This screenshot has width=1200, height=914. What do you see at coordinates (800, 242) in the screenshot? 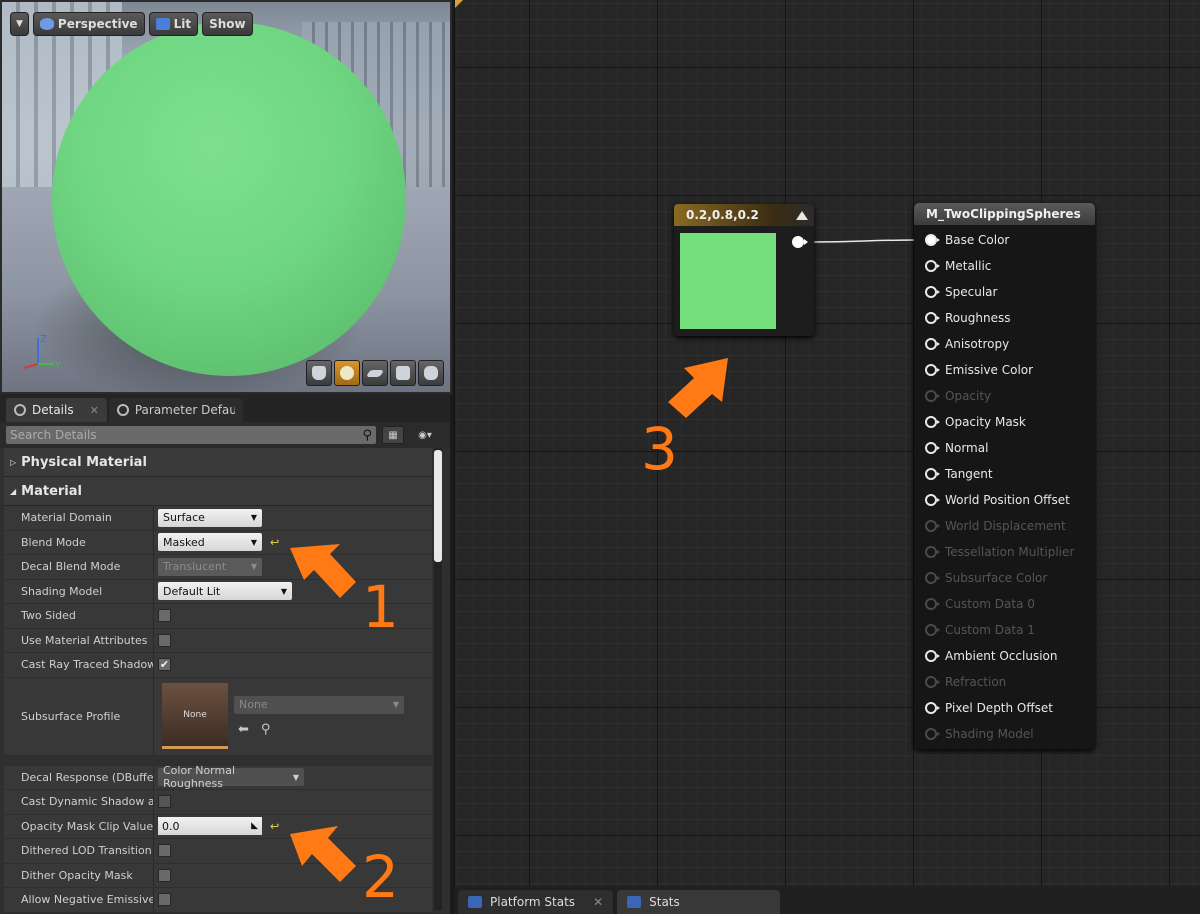
I see `constant-output-pin` at bounding box center [800, 242].